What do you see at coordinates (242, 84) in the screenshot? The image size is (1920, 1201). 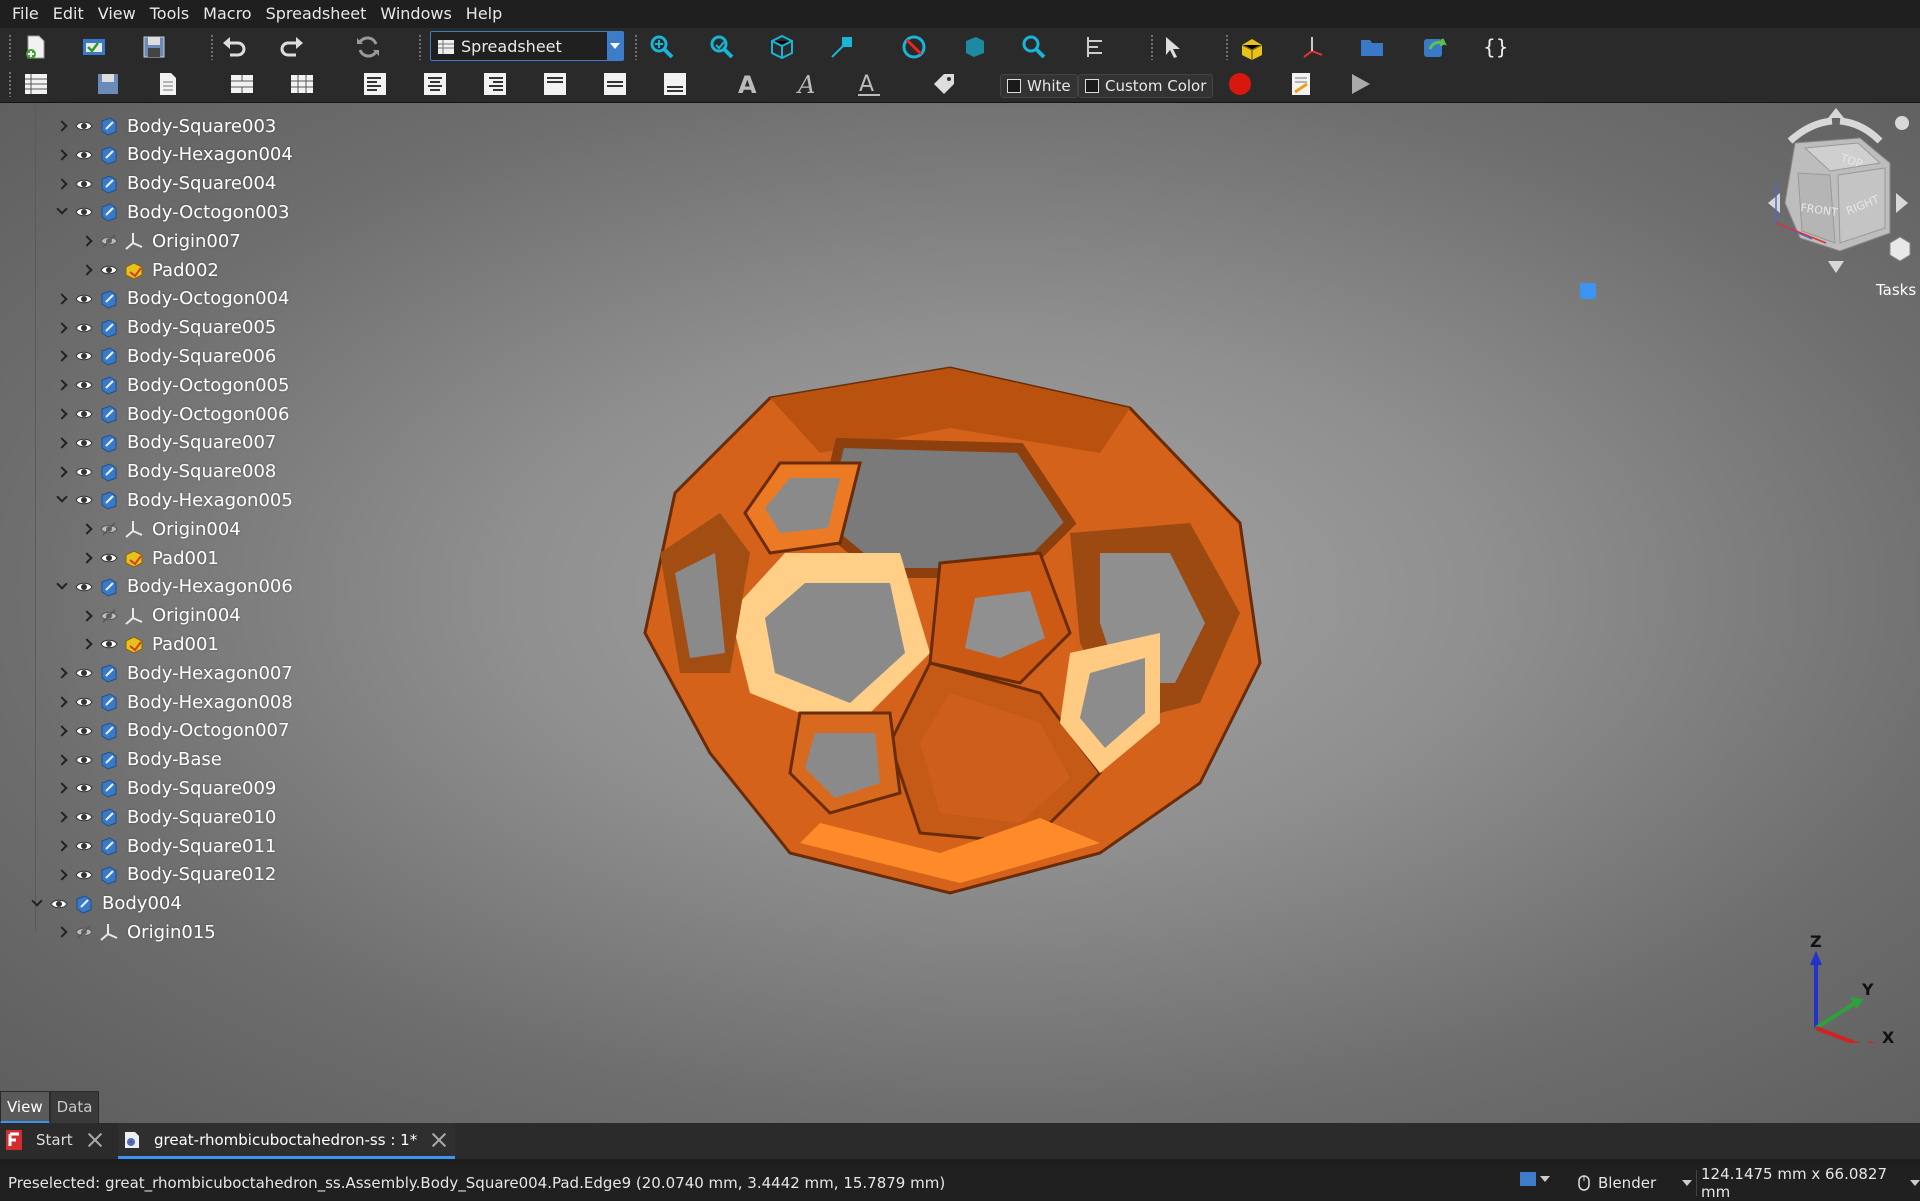 I see `merge-cells-icon` at bounding box center [242, 84].